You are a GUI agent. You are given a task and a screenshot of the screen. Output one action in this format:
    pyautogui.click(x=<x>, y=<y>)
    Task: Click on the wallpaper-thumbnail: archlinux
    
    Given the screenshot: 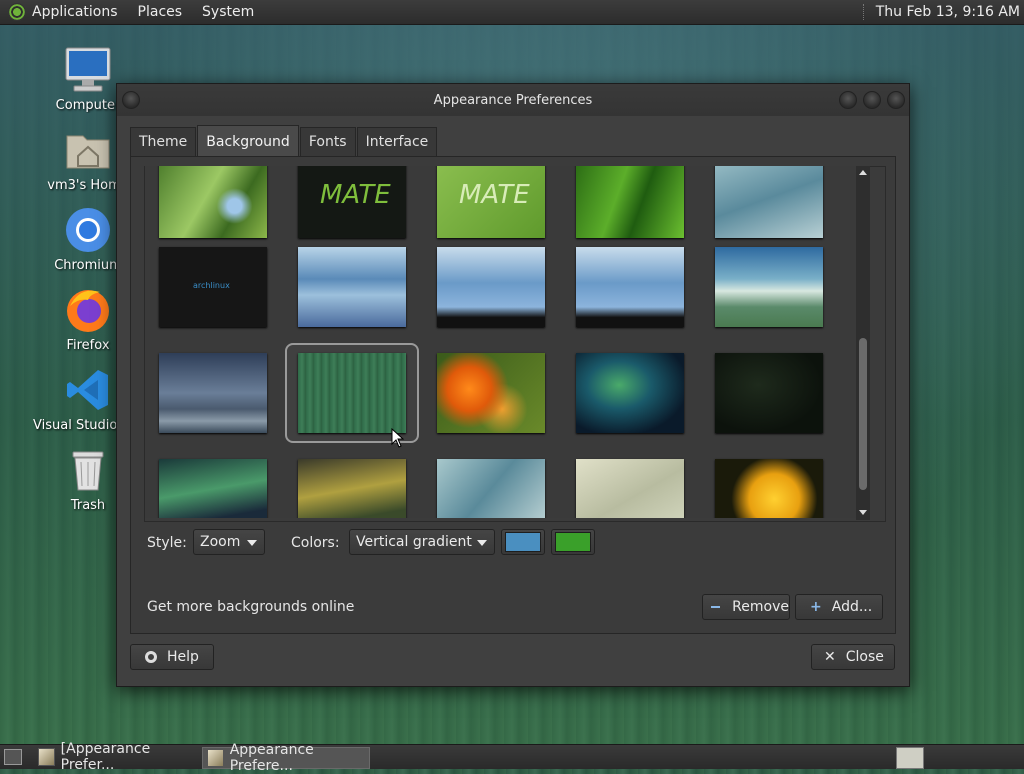 What is the action you would take?
    pyautogui.click(x=213, y=287)
    